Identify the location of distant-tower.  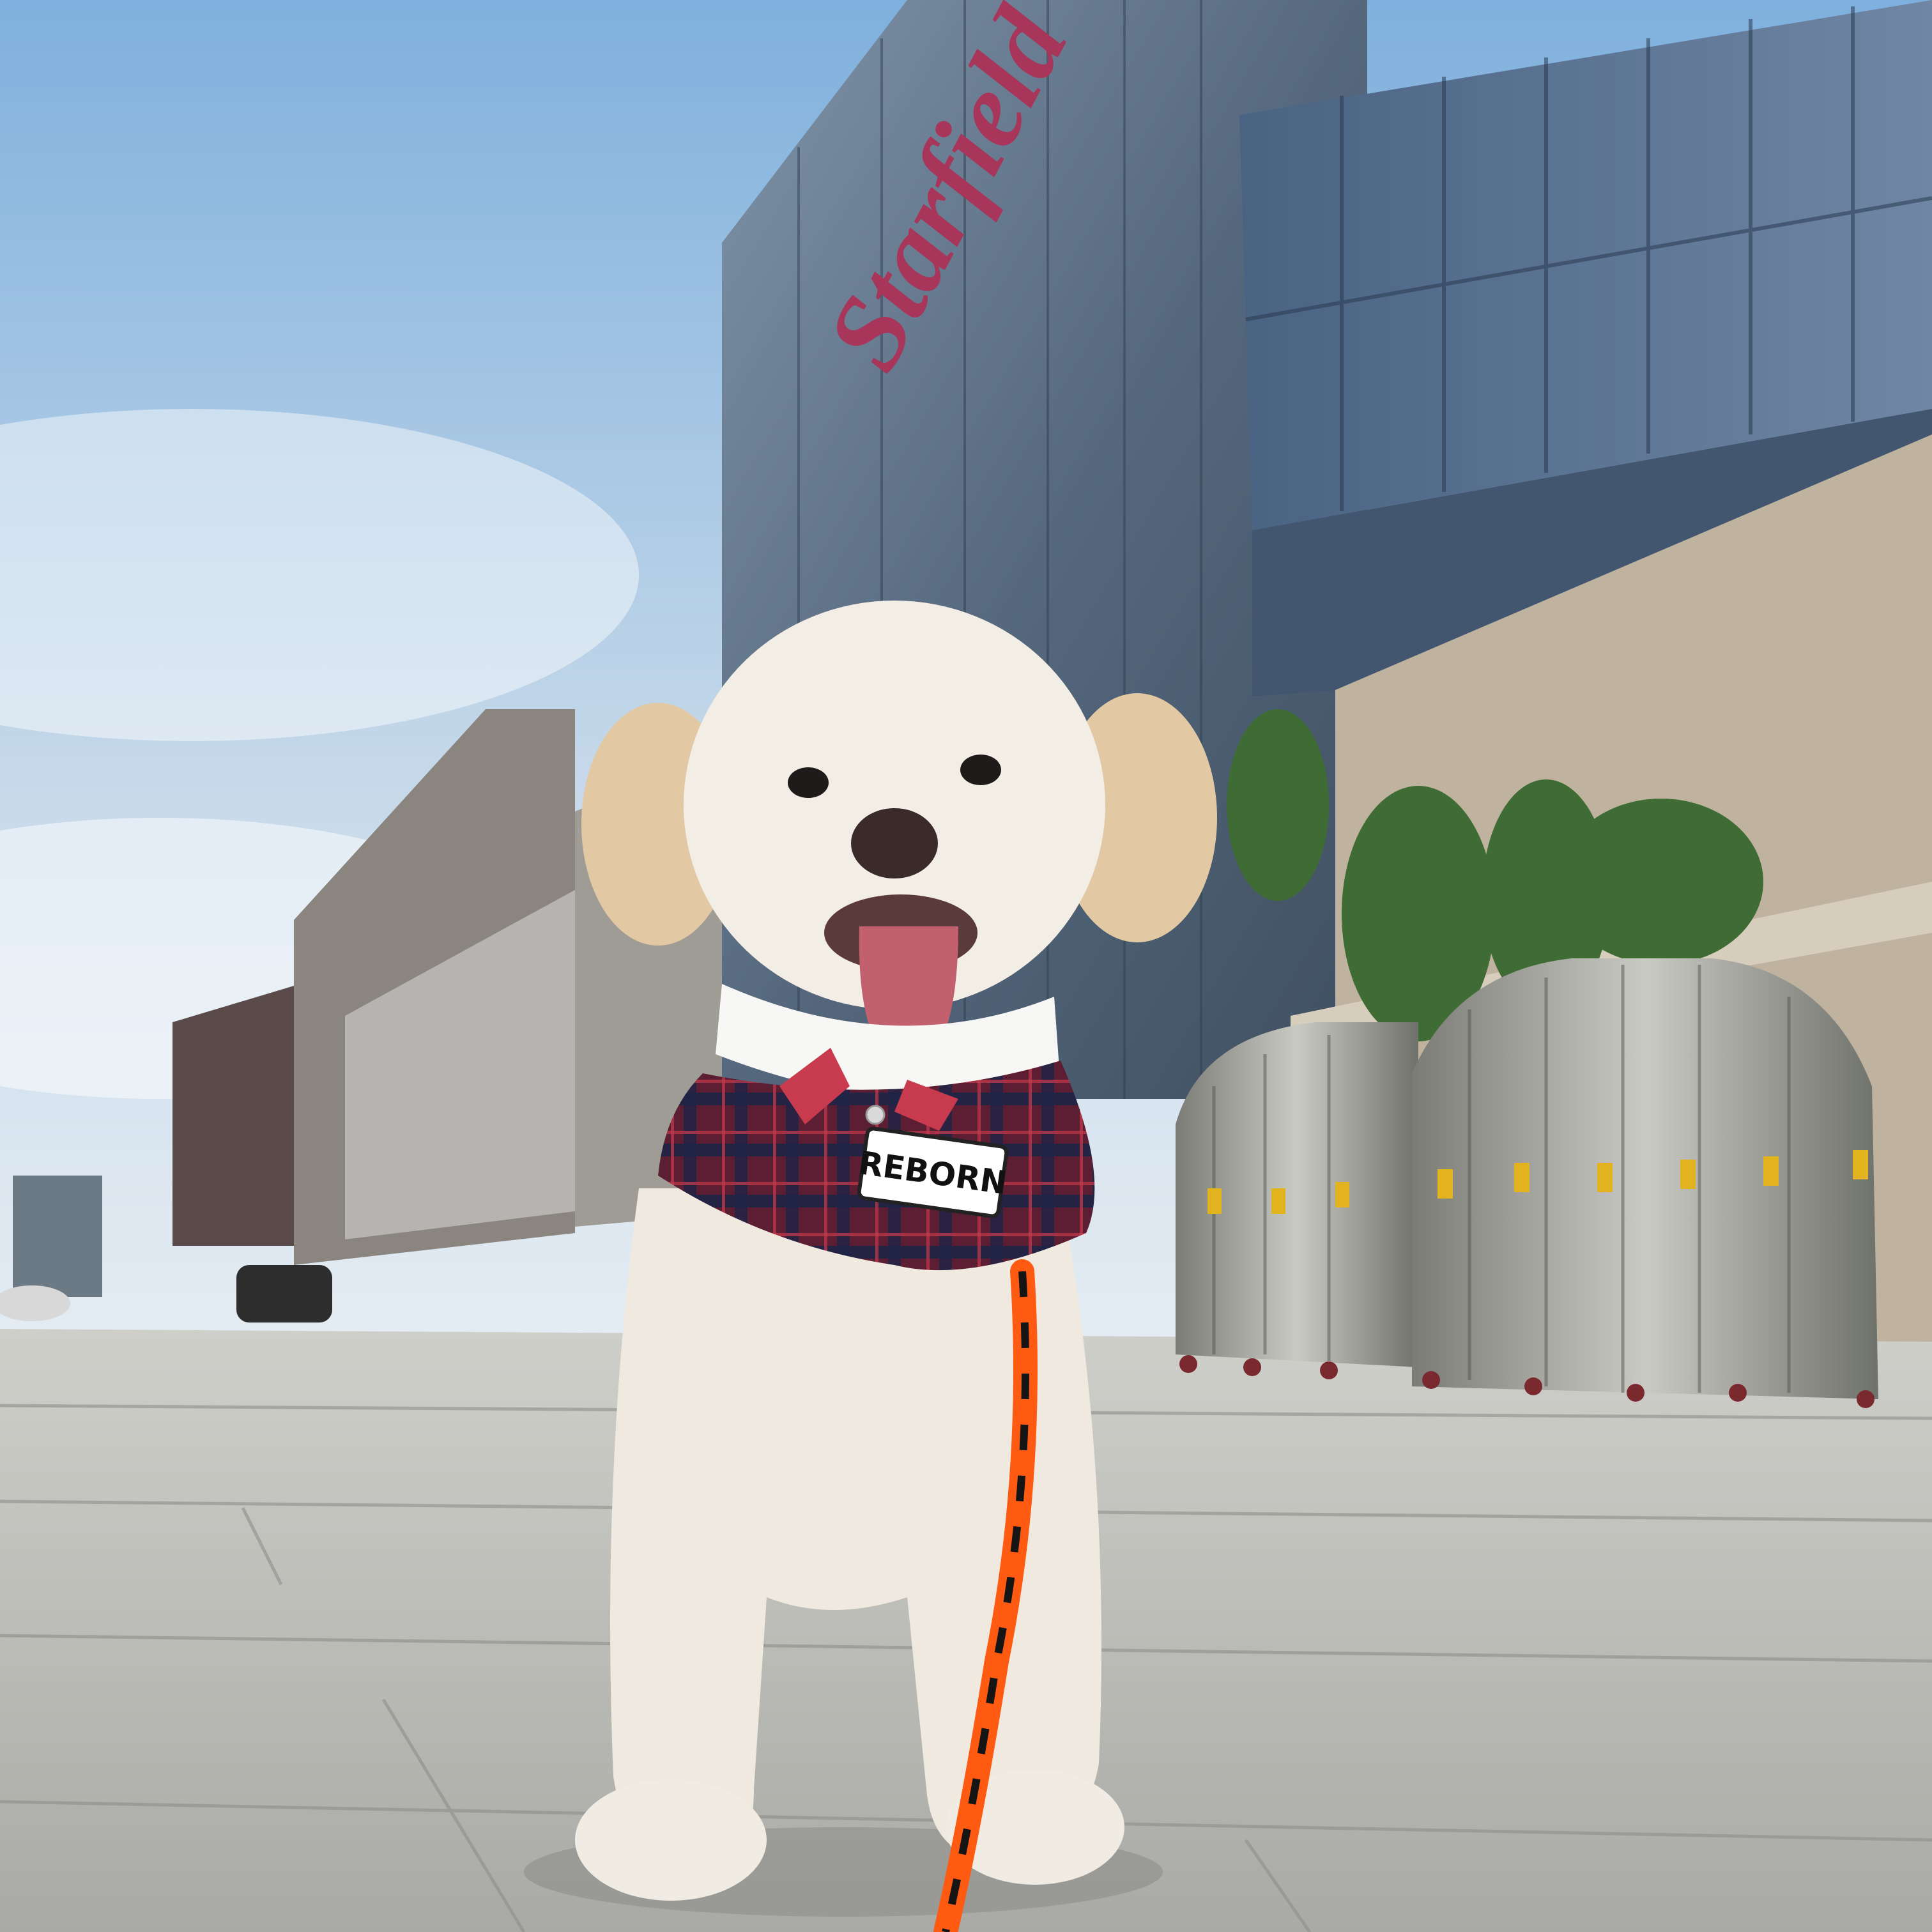
(57, 1236).